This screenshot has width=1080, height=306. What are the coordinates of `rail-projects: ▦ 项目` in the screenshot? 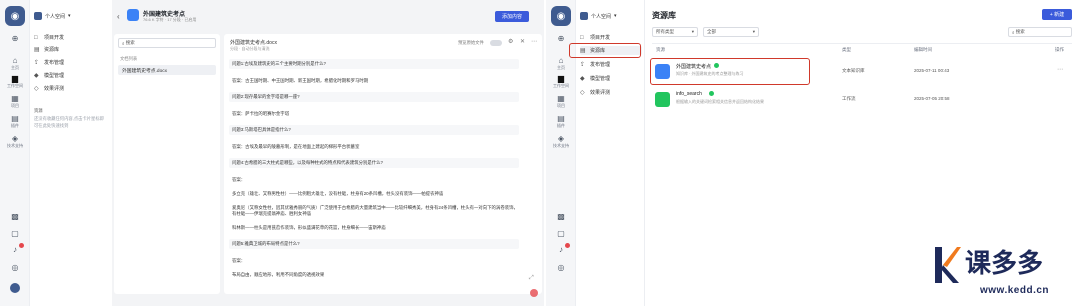 It's located at (15, 101).